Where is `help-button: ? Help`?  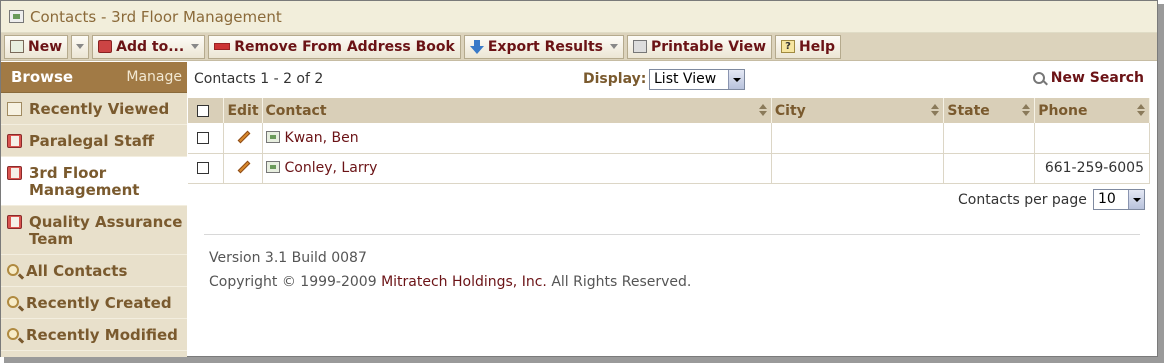 help-button: ? Help is located at coordinates (808, 46).